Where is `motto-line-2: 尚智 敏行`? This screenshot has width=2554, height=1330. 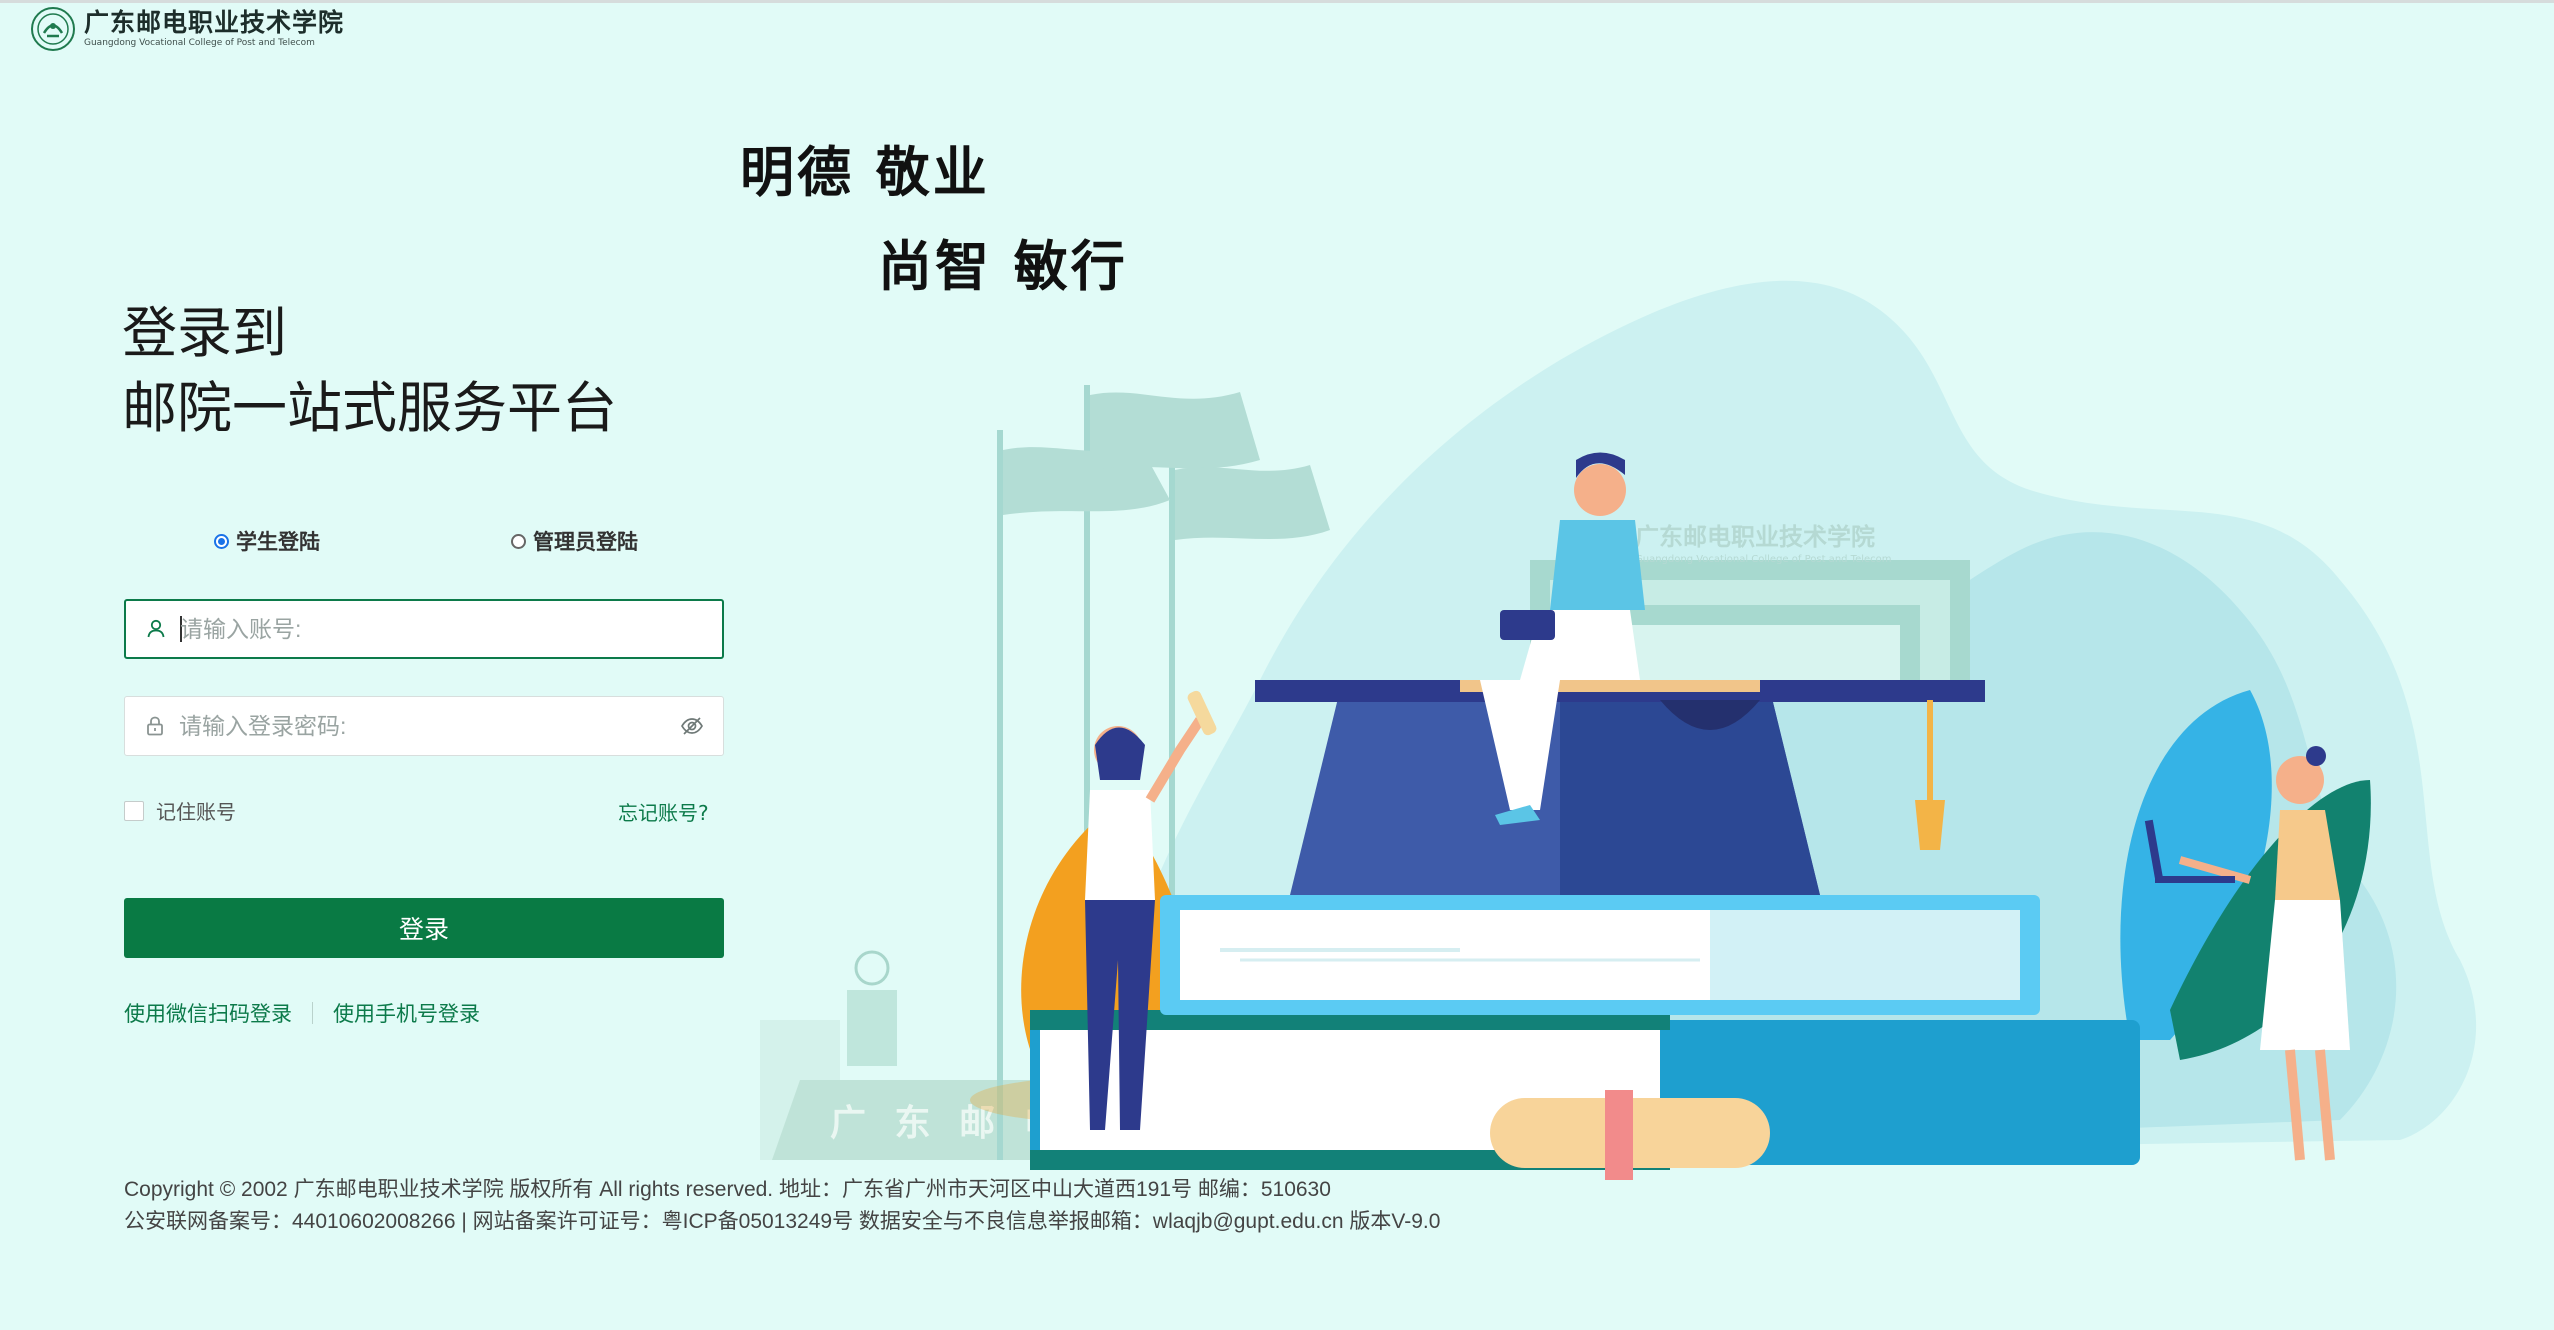 motto-line-2: 尚智 敏行 is located at coordinates (1003, 266).